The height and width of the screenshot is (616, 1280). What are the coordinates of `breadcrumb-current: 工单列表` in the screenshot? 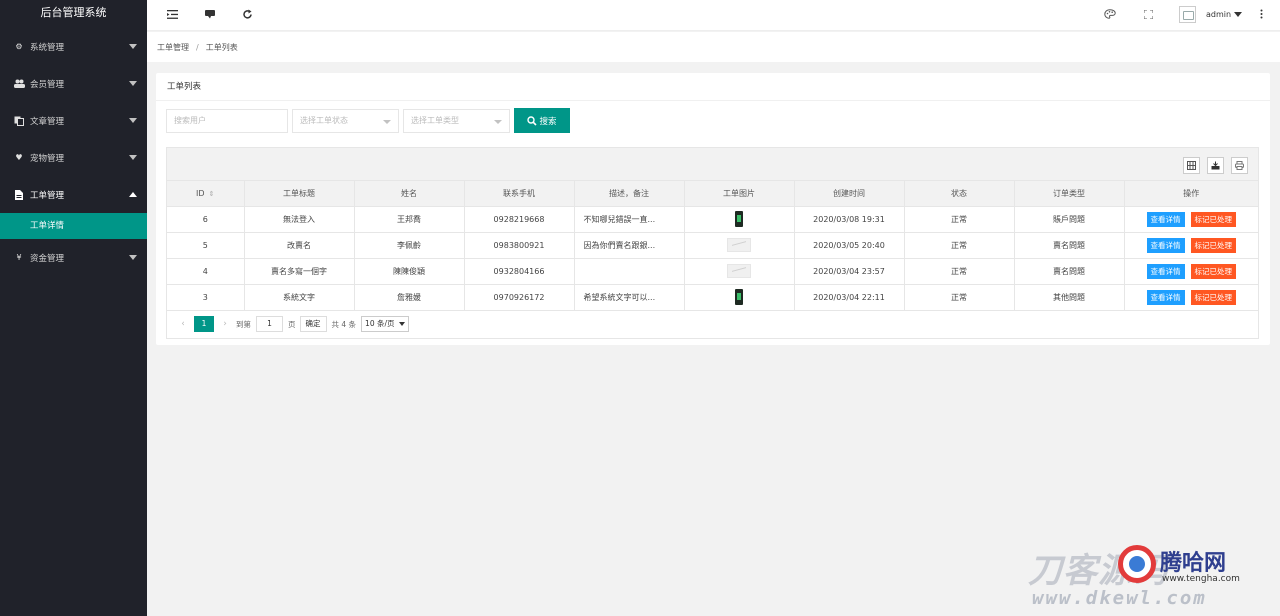 It's located at (221, 47).